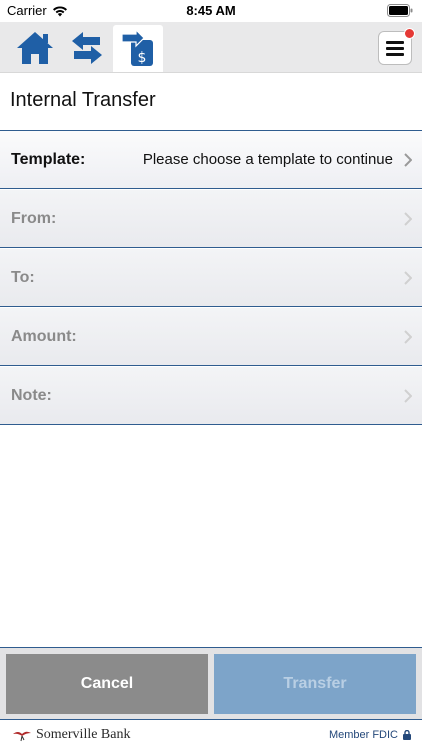 This screenshot has width=422, height=751. Describe the element at coordinates (407, 735) in the screenshot. I see `lock-icon` at that location.